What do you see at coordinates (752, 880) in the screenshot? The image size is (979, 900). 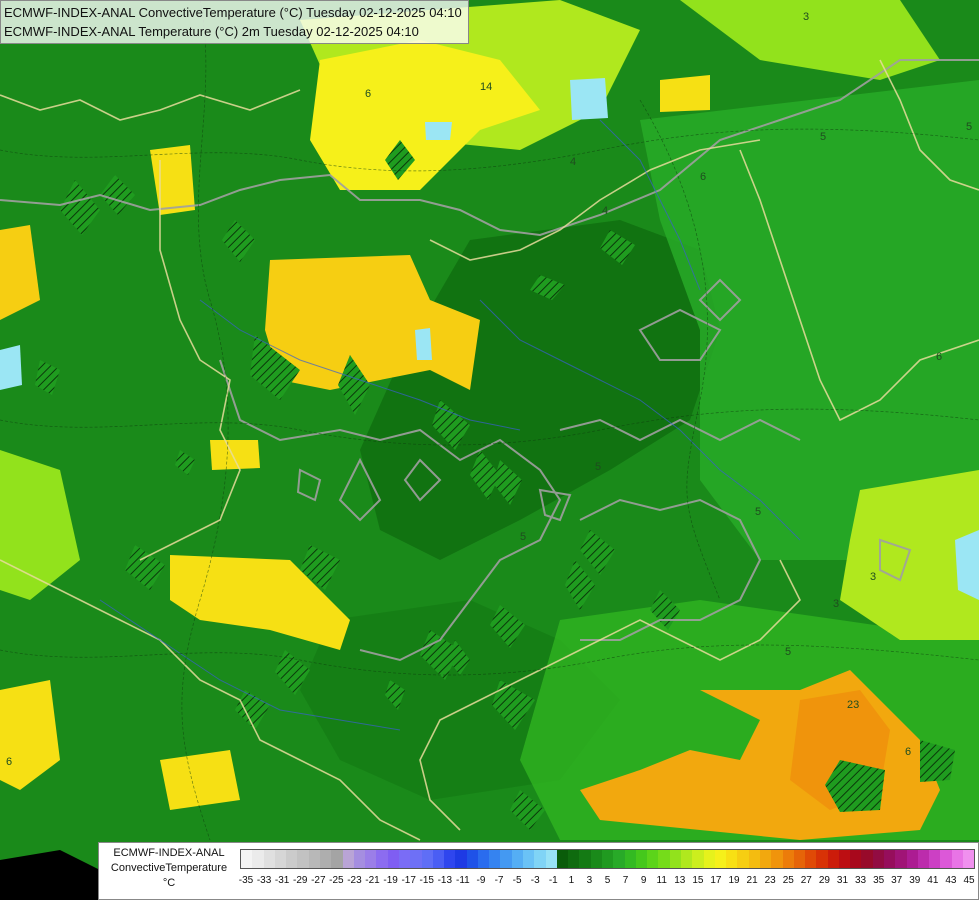 I see `legend-tick-label: 21` at bounding box center [752, 880].